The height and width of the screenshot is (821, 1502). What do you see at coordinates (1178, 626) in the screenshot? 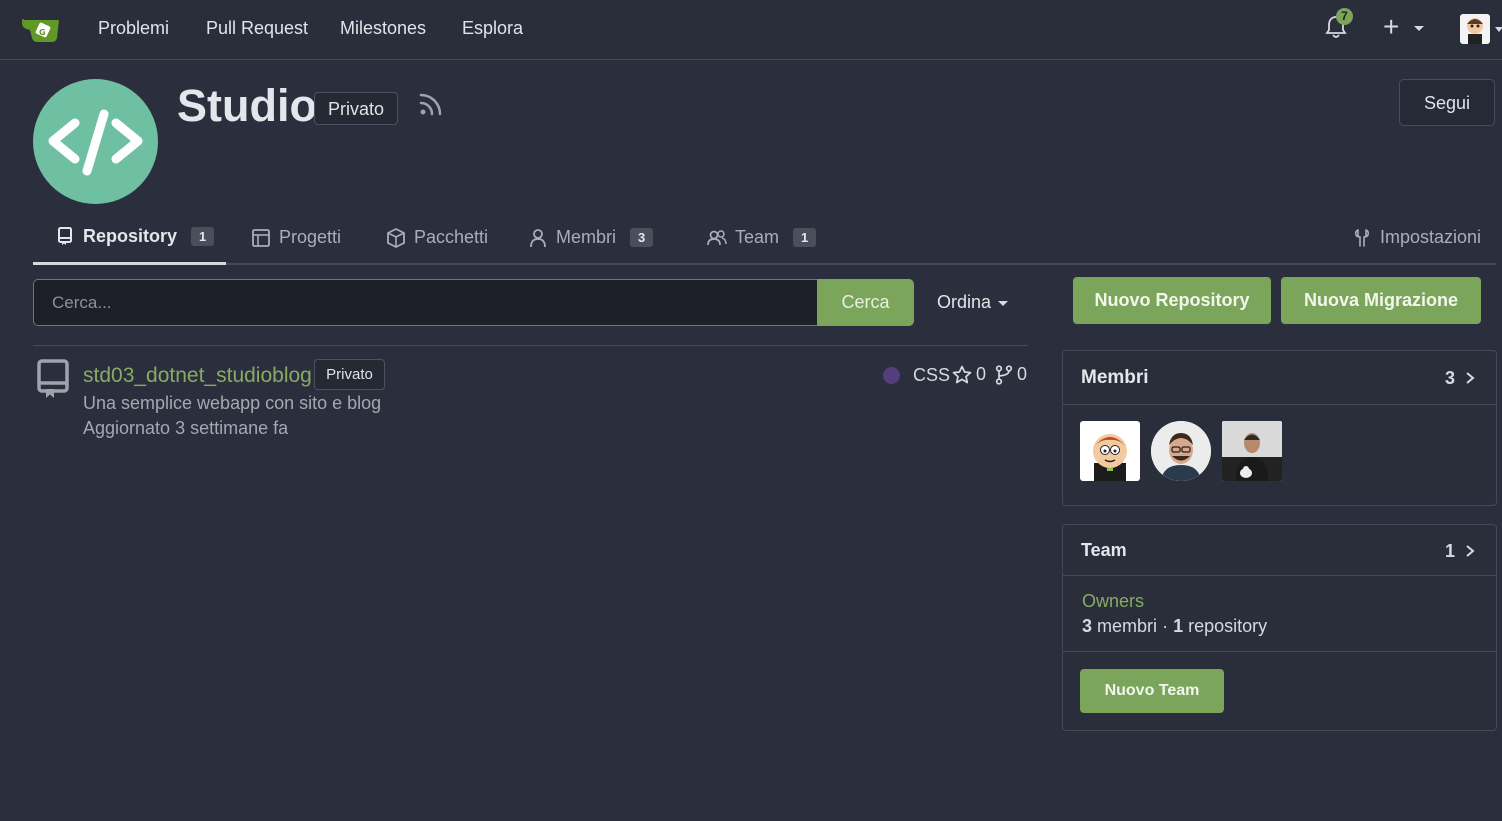
I see `team-repo-count: 1` at bounding box center [1178, 626].